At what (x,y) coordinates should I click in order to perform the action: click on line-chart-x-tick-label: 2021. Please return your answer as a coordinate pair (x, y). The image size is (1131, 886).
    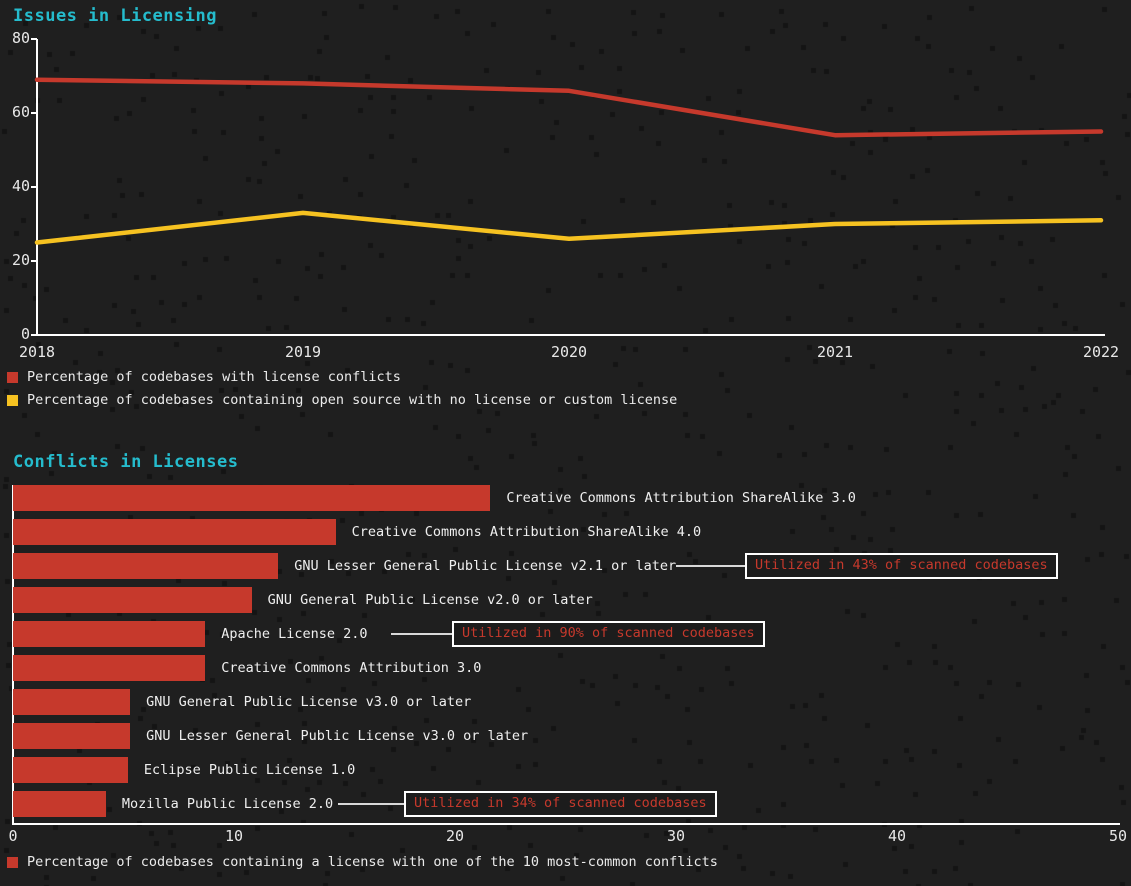
    Looking at the image, I should click on (835, 352).